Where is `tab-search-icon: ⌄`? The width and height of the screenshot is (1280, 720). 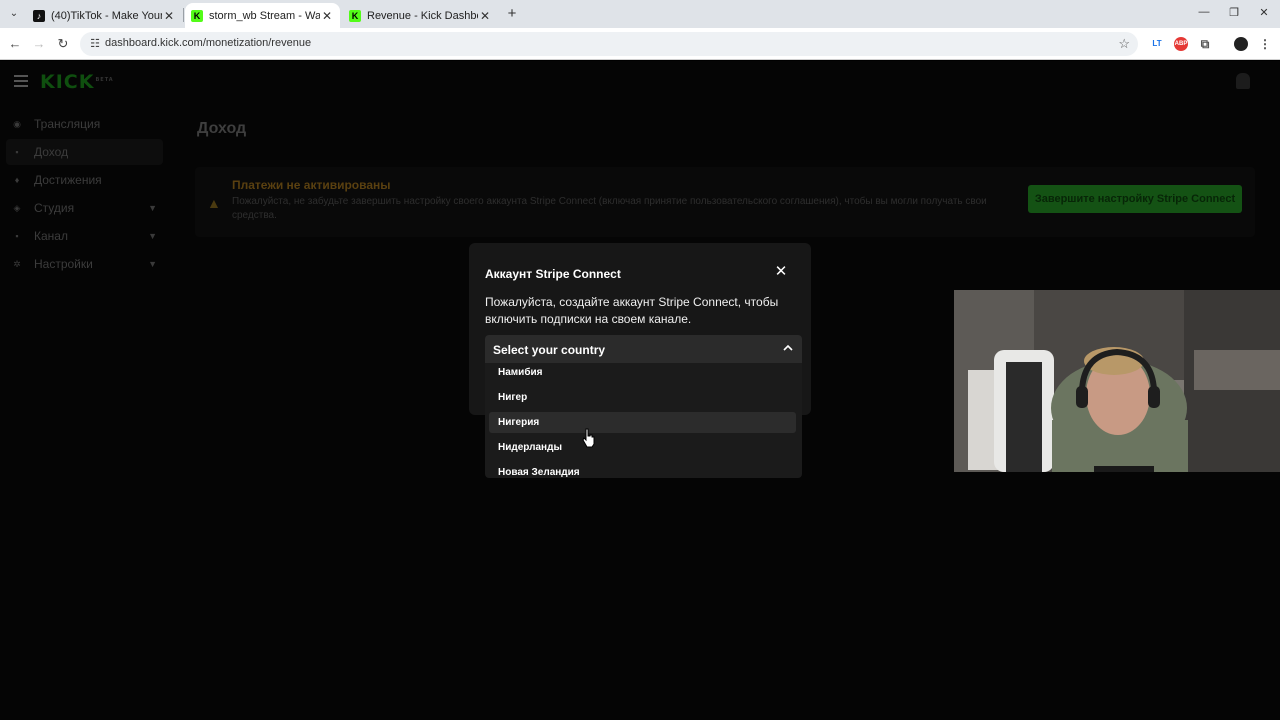 tab-search-icon: ⌄ is located at coordinates (14, 14).